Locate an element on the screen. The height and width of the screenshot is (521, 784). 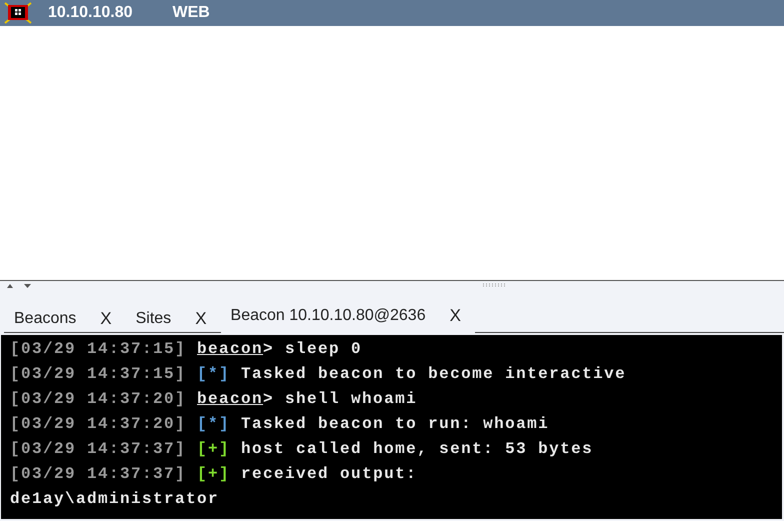
command-text: > sleep 0 is located at coordinates (312, 349).